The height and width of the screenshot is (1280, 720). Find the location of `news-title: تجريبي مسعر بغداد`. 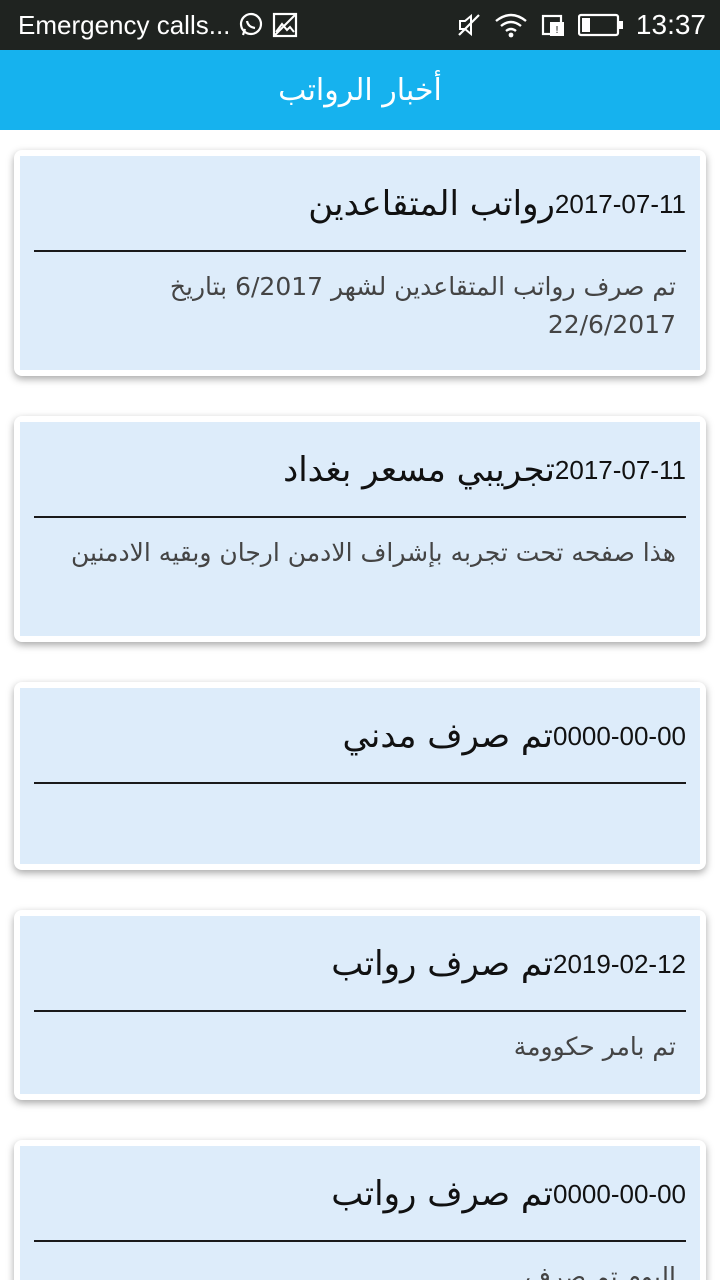

news-title: تجريبي مسعر بغداد is located at coordinates (419, 470).